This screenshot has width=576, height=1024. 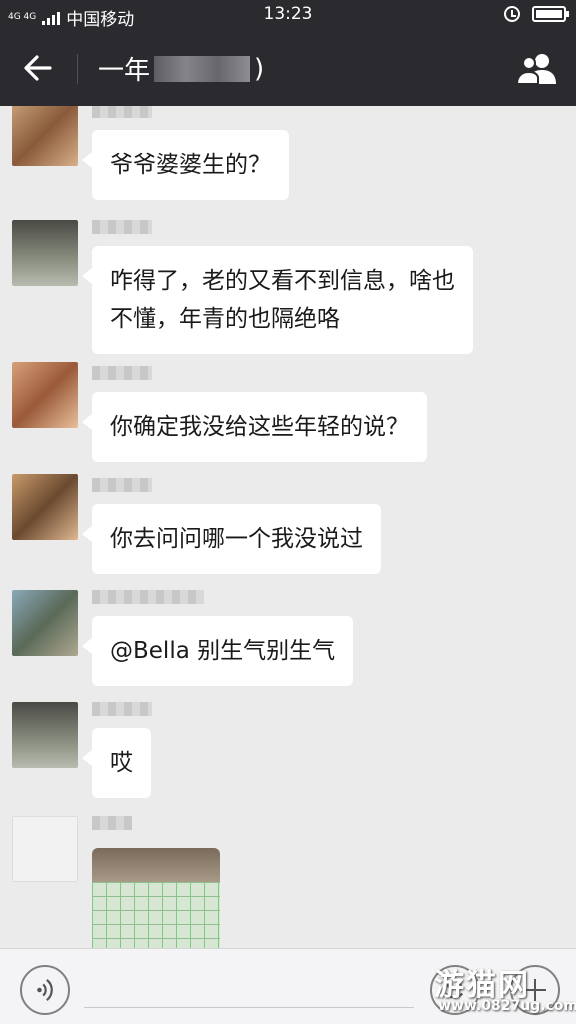 What do you see at coordinates (202, 68) in the screenshot?
I see `blurred-title-text` at bounding box center [202, 68].